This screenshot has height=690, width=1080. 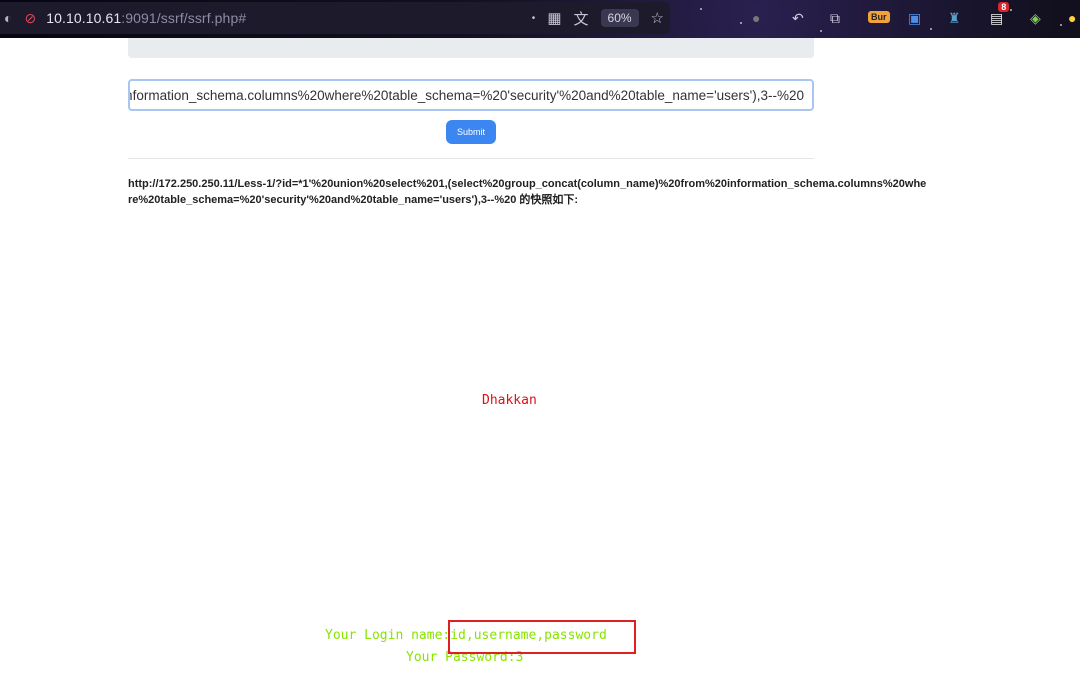 What do you see at coordinates (1035, 18) in the screenshot?
I see `cookie-extension-icon: ◈` at bounding box center [1035, 18].